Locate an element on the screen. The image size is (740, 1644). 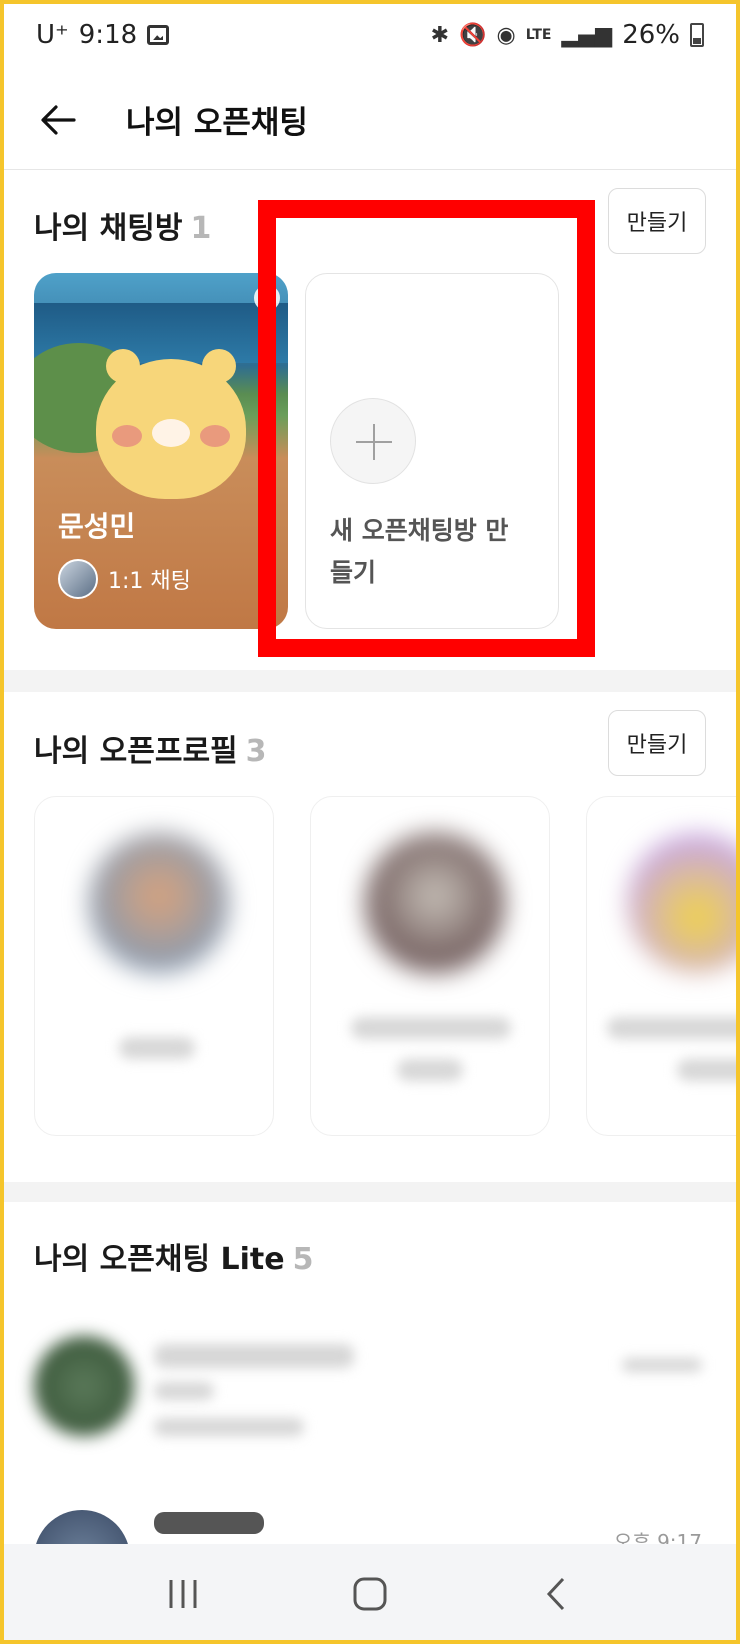
image-notification-icon is located at coordinates (158, 35).